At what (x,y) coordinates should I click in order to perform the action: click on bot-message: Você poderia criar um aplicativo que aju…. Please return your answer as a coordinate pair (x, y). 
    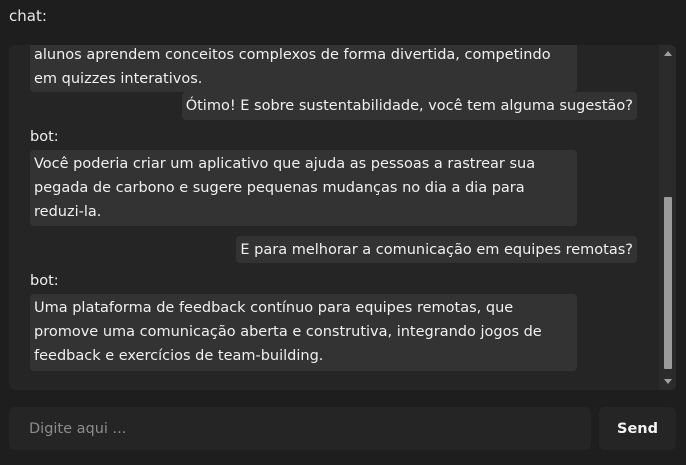
    Looking at the image, I should click on (303, 188).